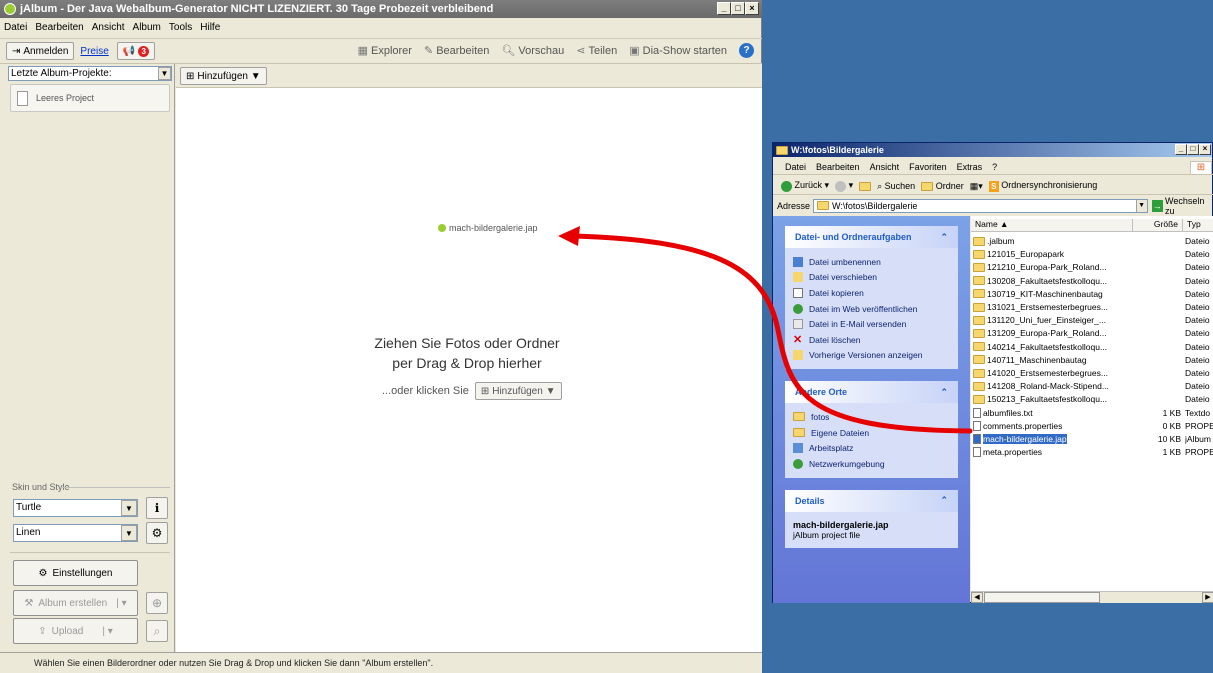 This screenshot has height=673, width=1213. I want to click on column-size: Größe, so click(1158, 225).